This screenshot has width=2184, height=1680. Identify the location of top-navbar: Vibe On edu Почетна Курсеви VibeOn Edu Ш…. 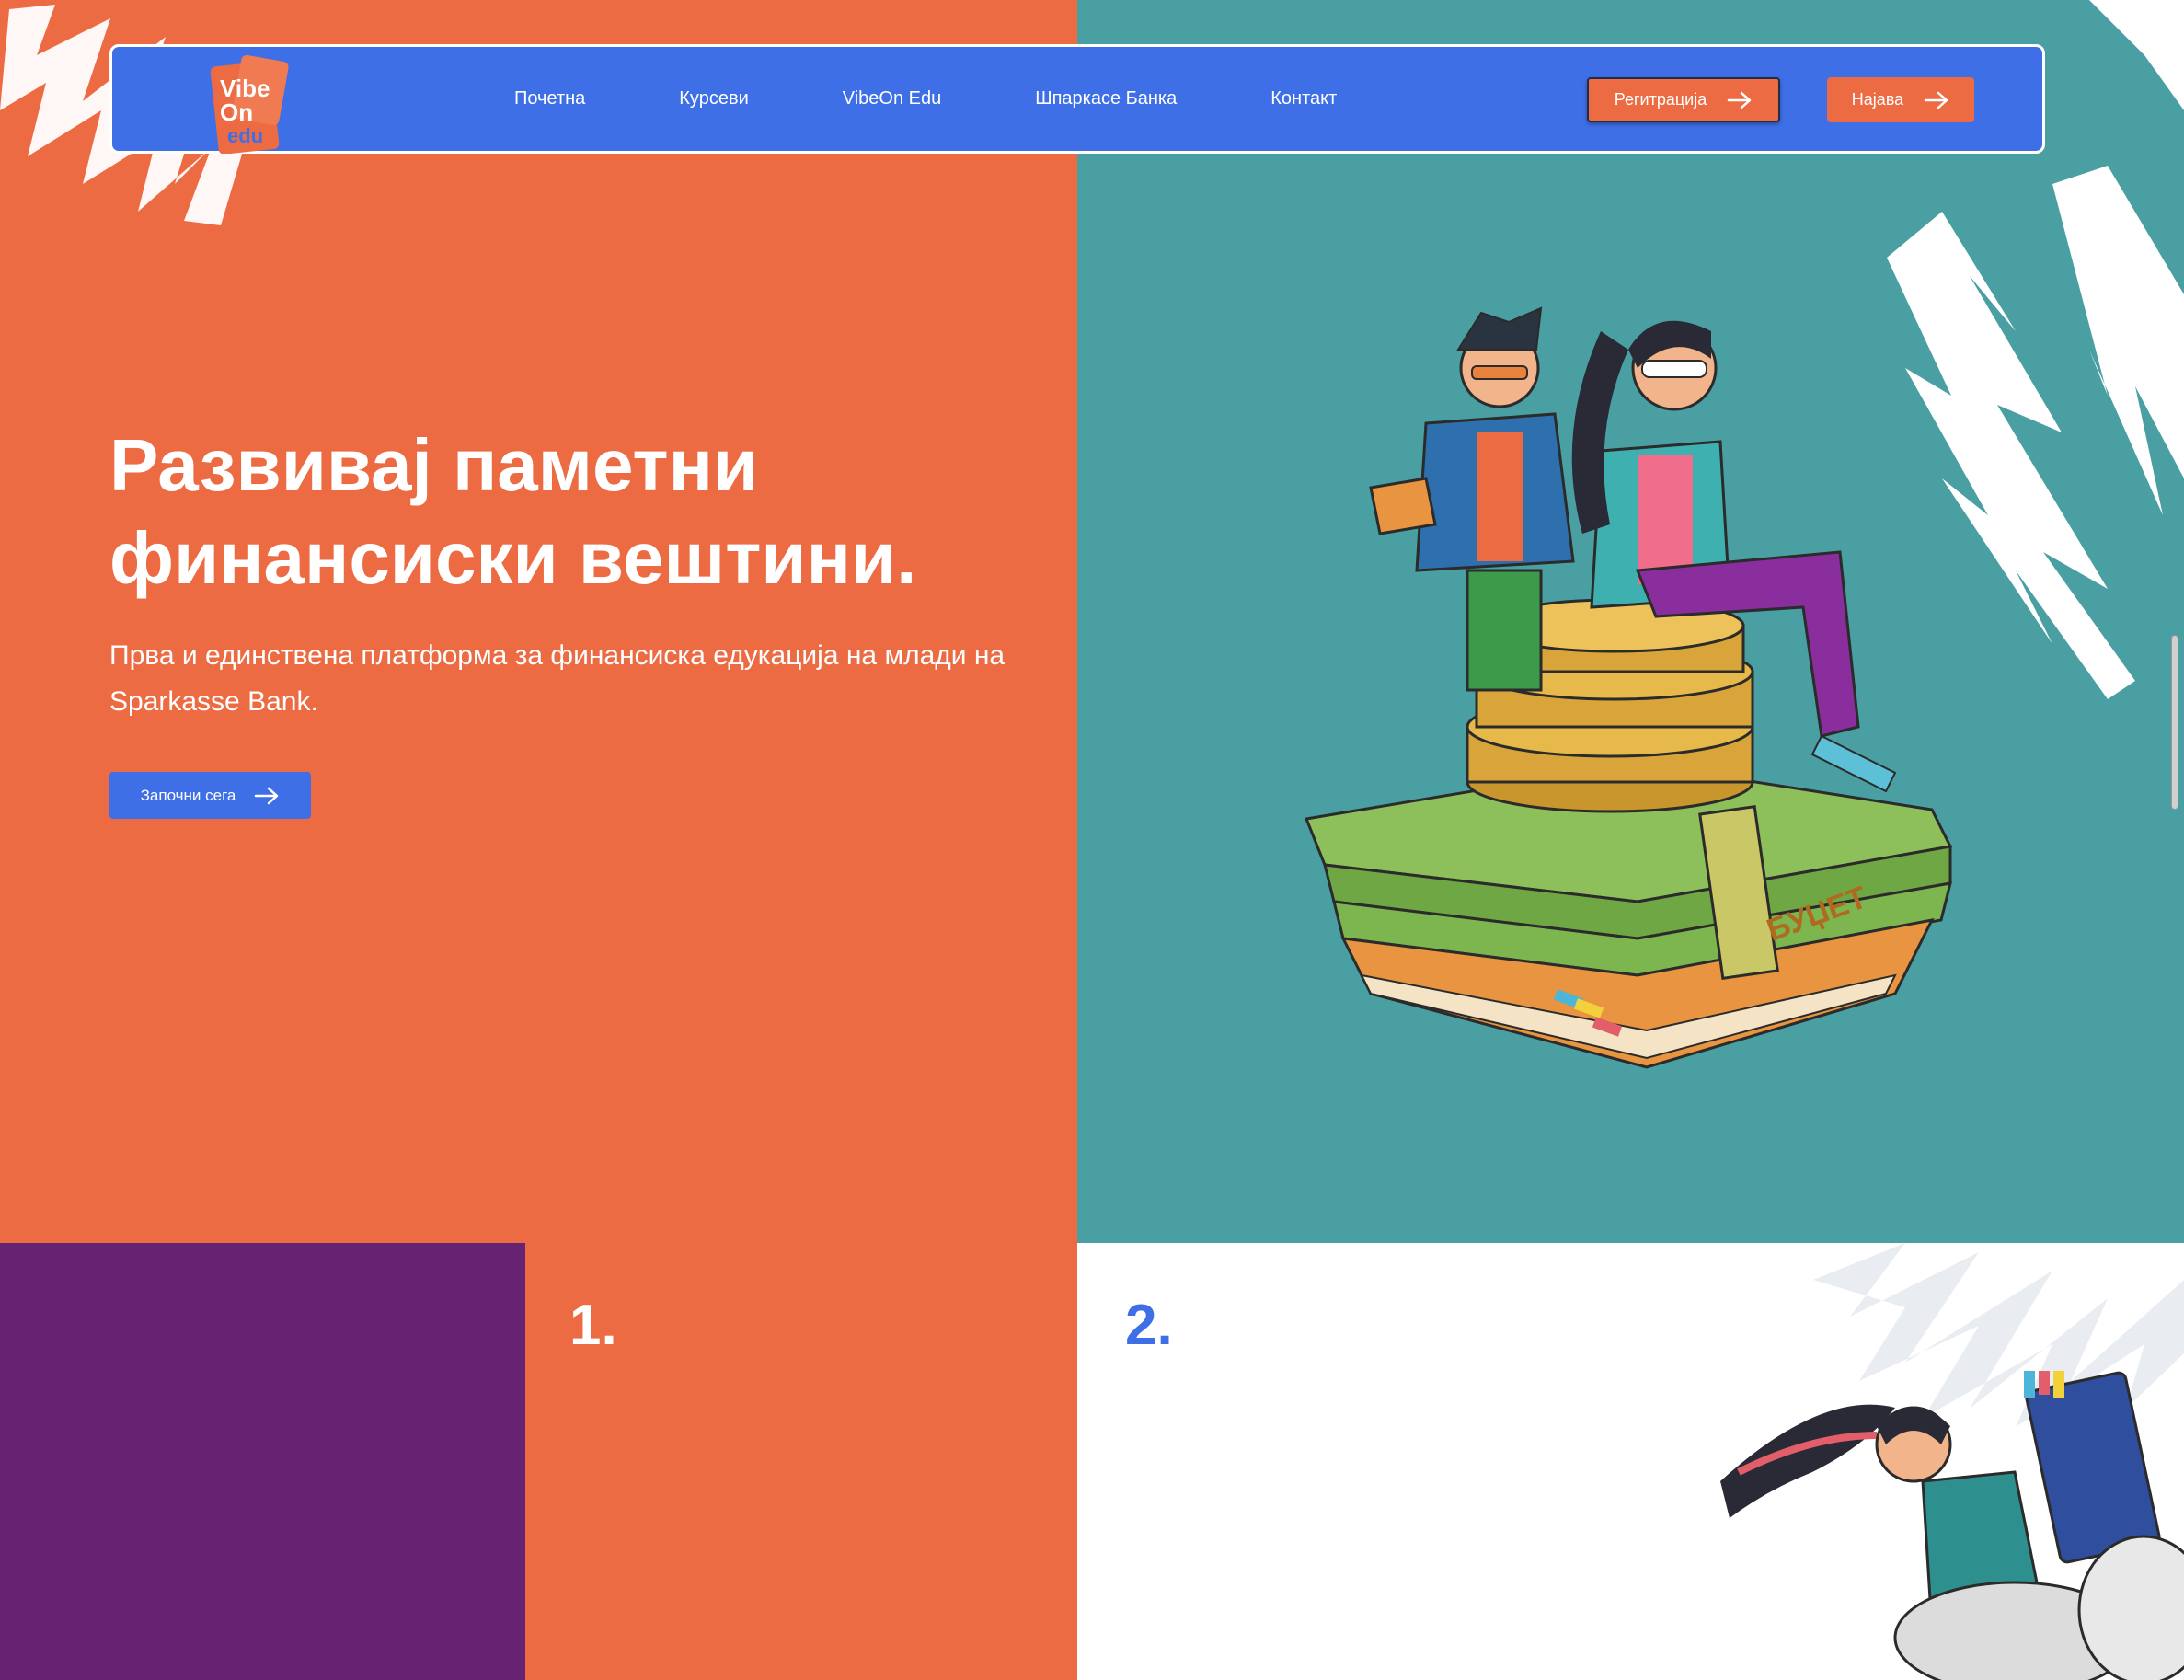
(1077, 99).